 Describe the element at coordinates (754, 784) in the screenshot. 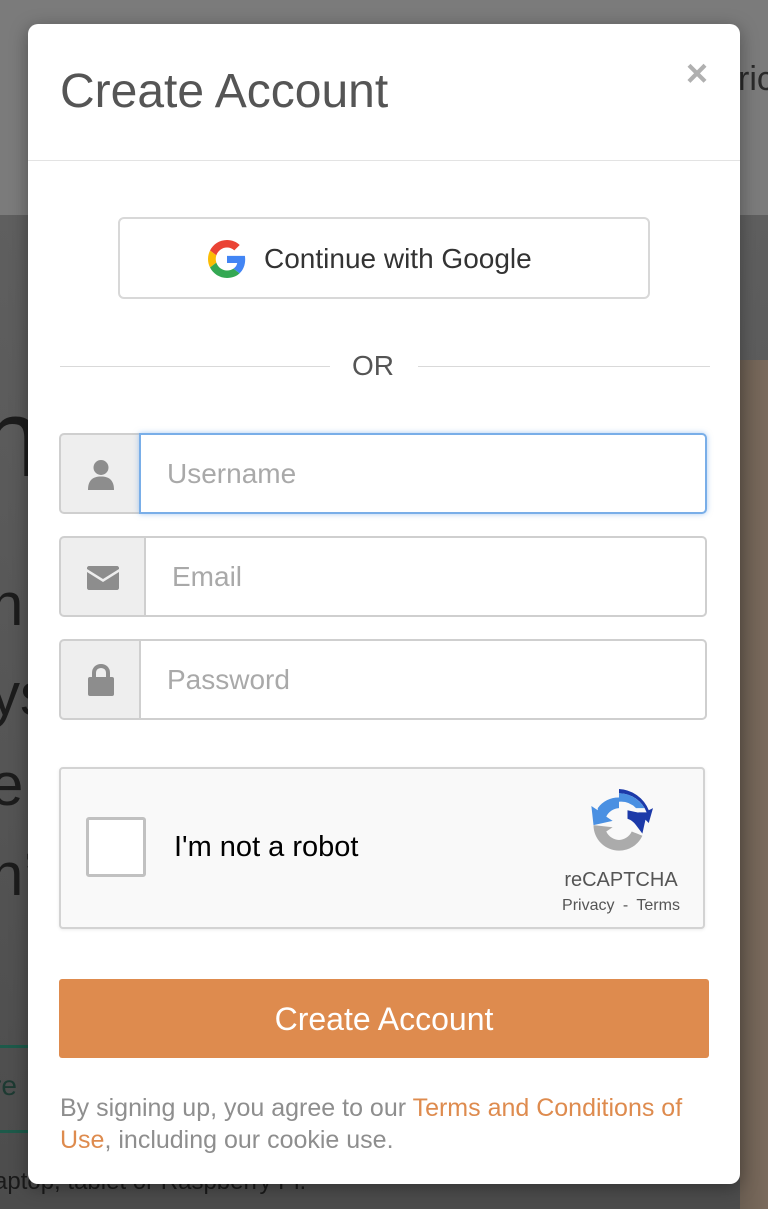

I see `background-photo` at that location.